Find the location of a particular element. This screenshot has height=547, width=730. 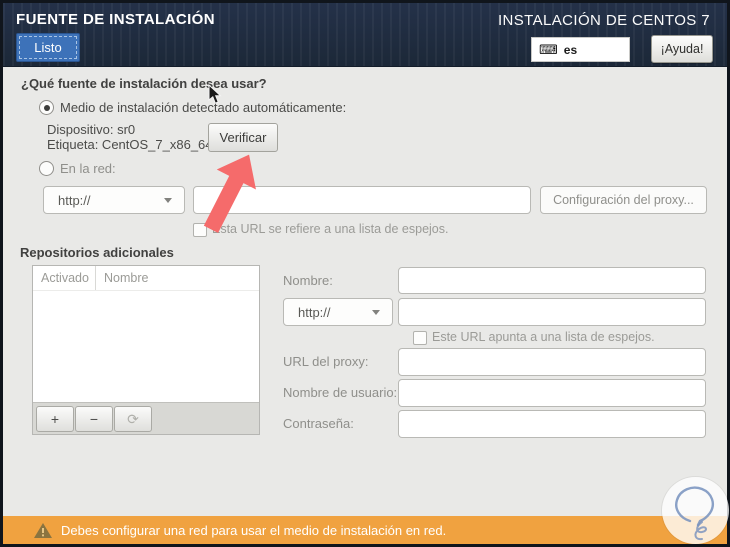

watermark-logo is located at coordinates (695, 510).